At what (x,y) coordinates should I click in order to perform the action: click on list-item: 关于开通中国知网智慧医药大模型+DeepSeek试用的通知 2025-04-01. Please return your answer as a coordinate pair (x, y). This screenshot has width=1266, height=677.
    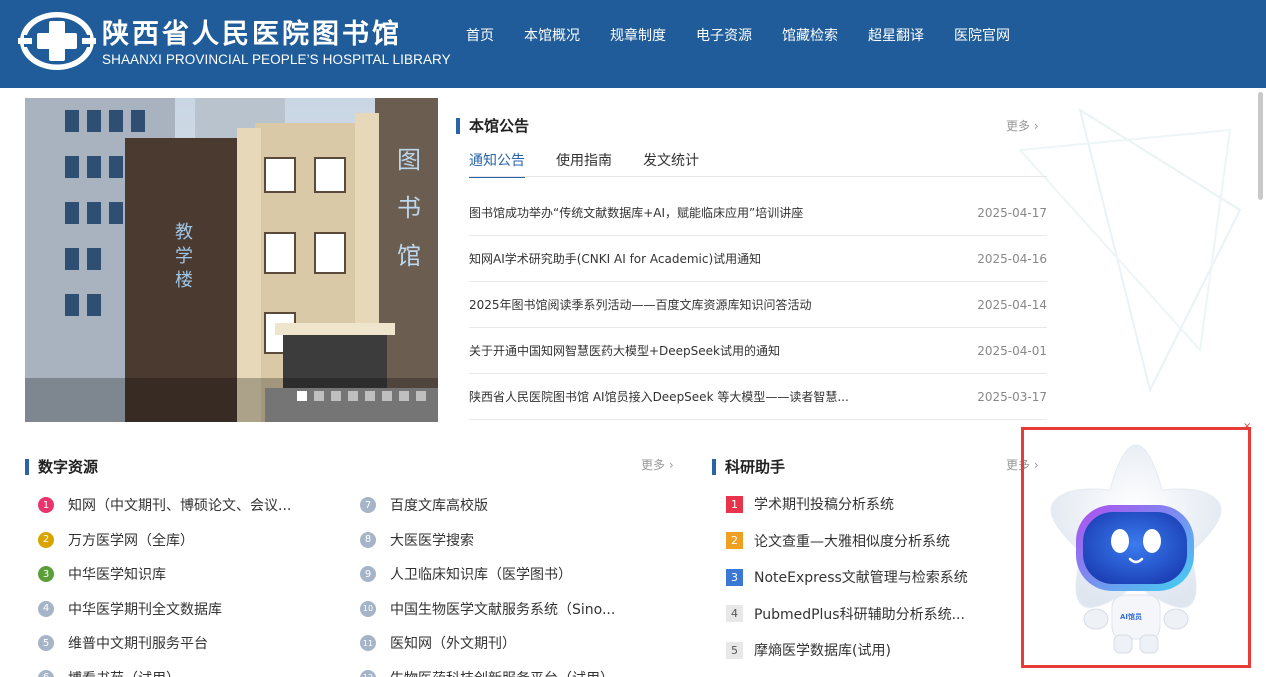
    Looking at the image, I should click on (758, 351).